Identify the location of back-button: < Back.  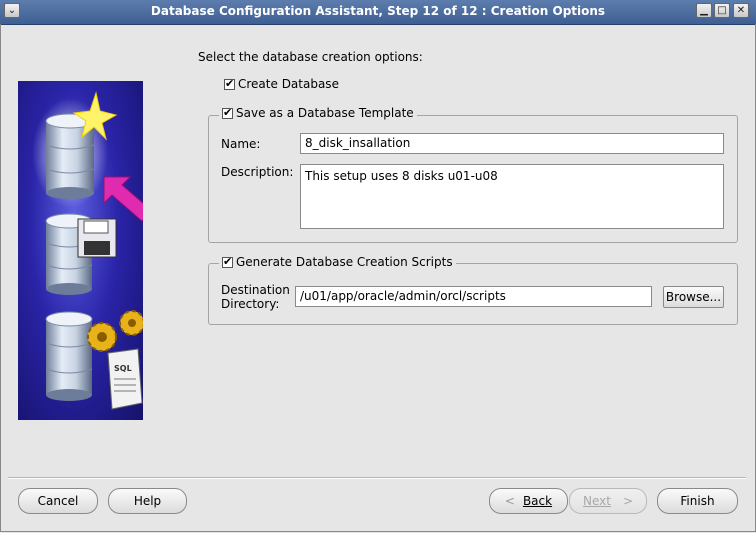
(528, 501).